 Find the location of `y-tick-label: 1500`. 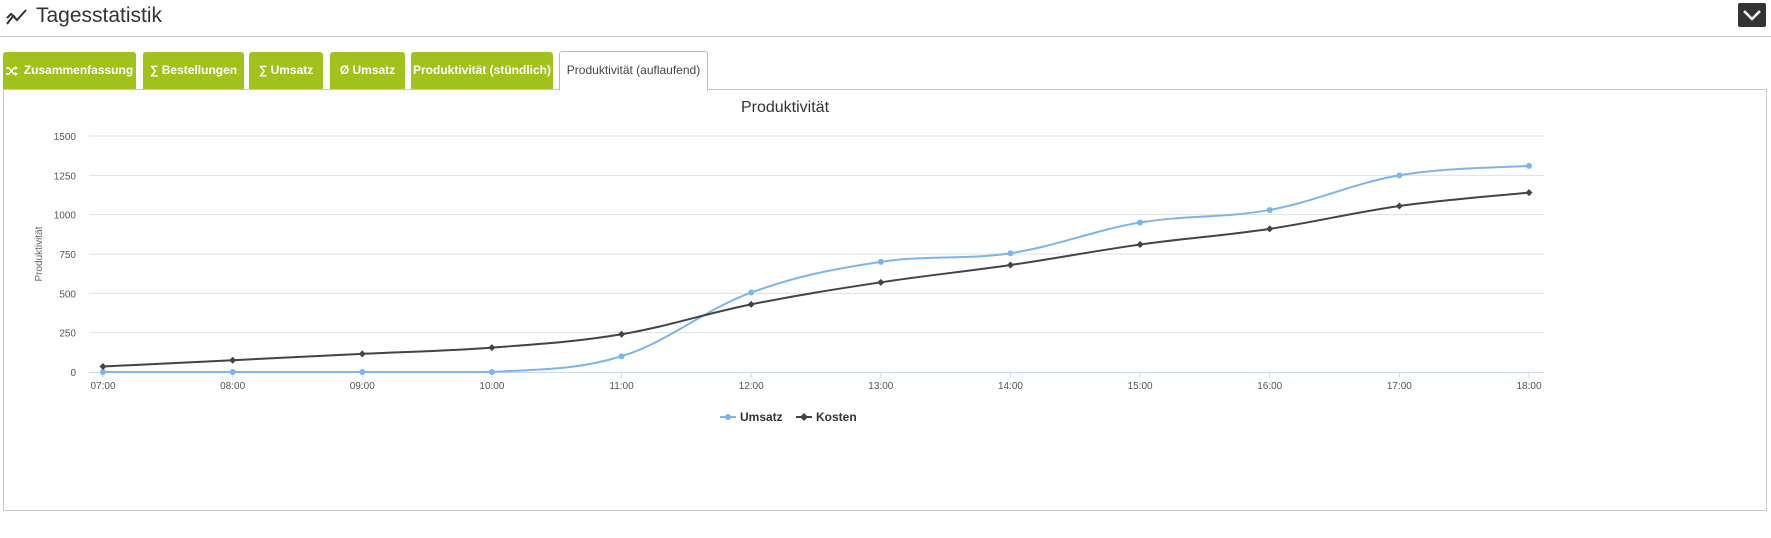

y-tick-label: 1500 is located at coordinates (65, 137).